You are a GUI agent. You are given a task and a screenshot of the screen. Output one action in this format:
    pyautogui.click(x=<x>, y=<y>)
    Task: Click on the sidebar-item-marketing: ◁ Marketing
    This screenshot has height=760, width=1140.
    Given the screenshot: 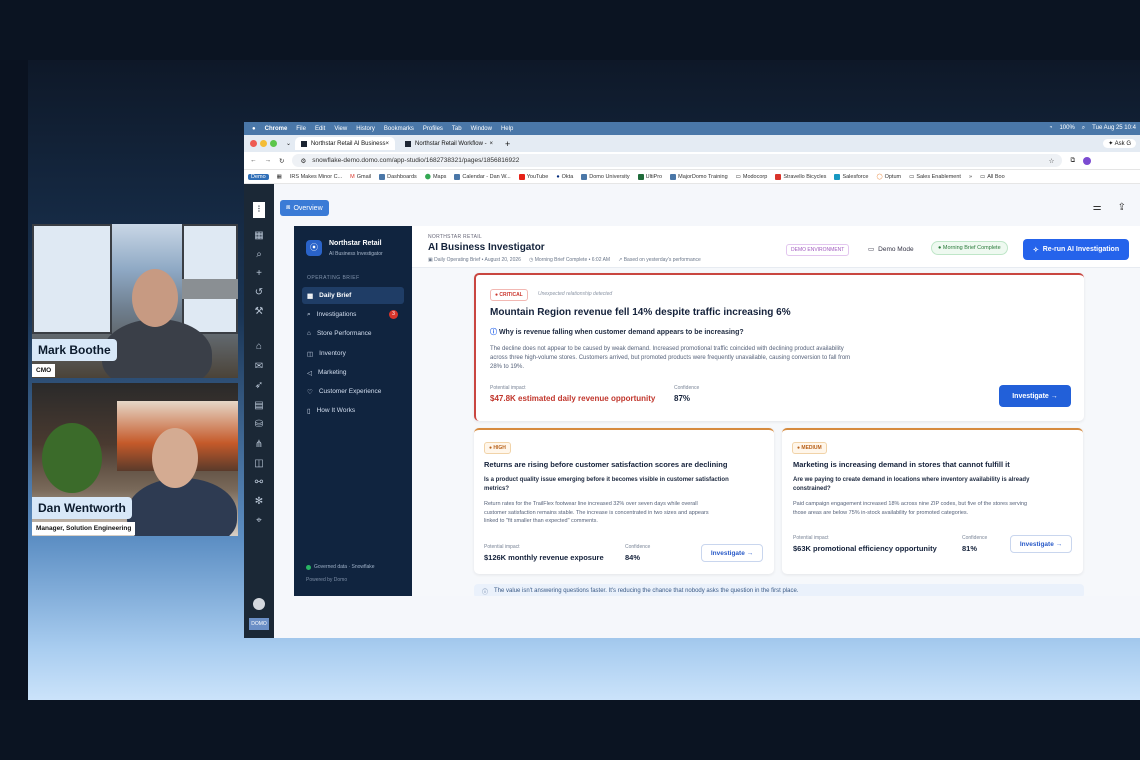 What is the action you would take?
    pyautogui.click(x=353, y=372)
    